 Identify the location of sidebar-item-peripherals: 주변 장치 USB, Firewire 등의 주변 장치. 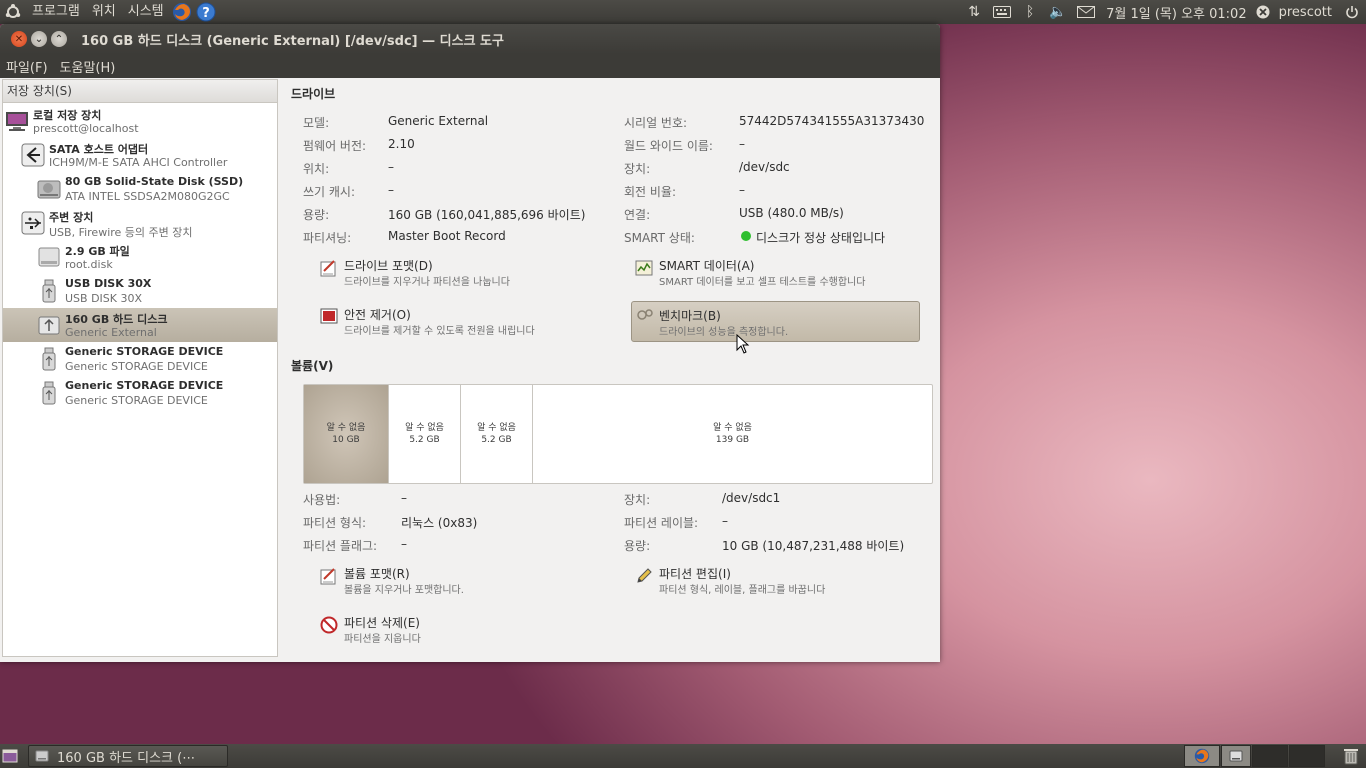
(140, 223).